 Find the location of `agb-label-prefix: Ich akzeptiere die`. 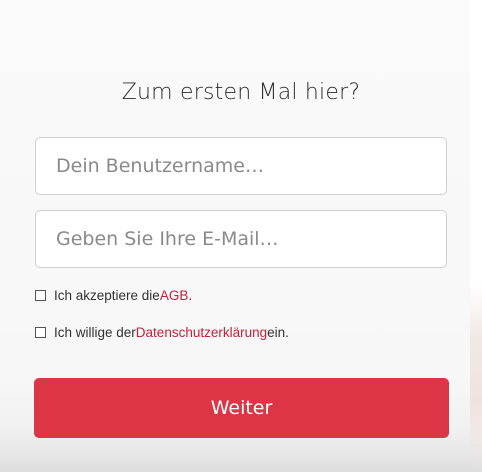

agb-label-prefix: Ich akzeptiere die is located at coordinates (107, 295).